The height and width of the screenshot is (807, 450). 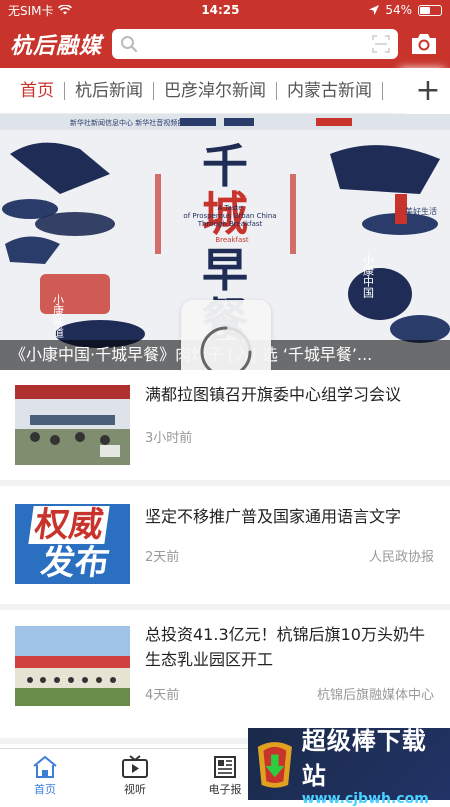 What do you see at coordinates (401, 557) in the screenshot?
I see `news-source: 人民政协报` at bounding box center [401, 557].